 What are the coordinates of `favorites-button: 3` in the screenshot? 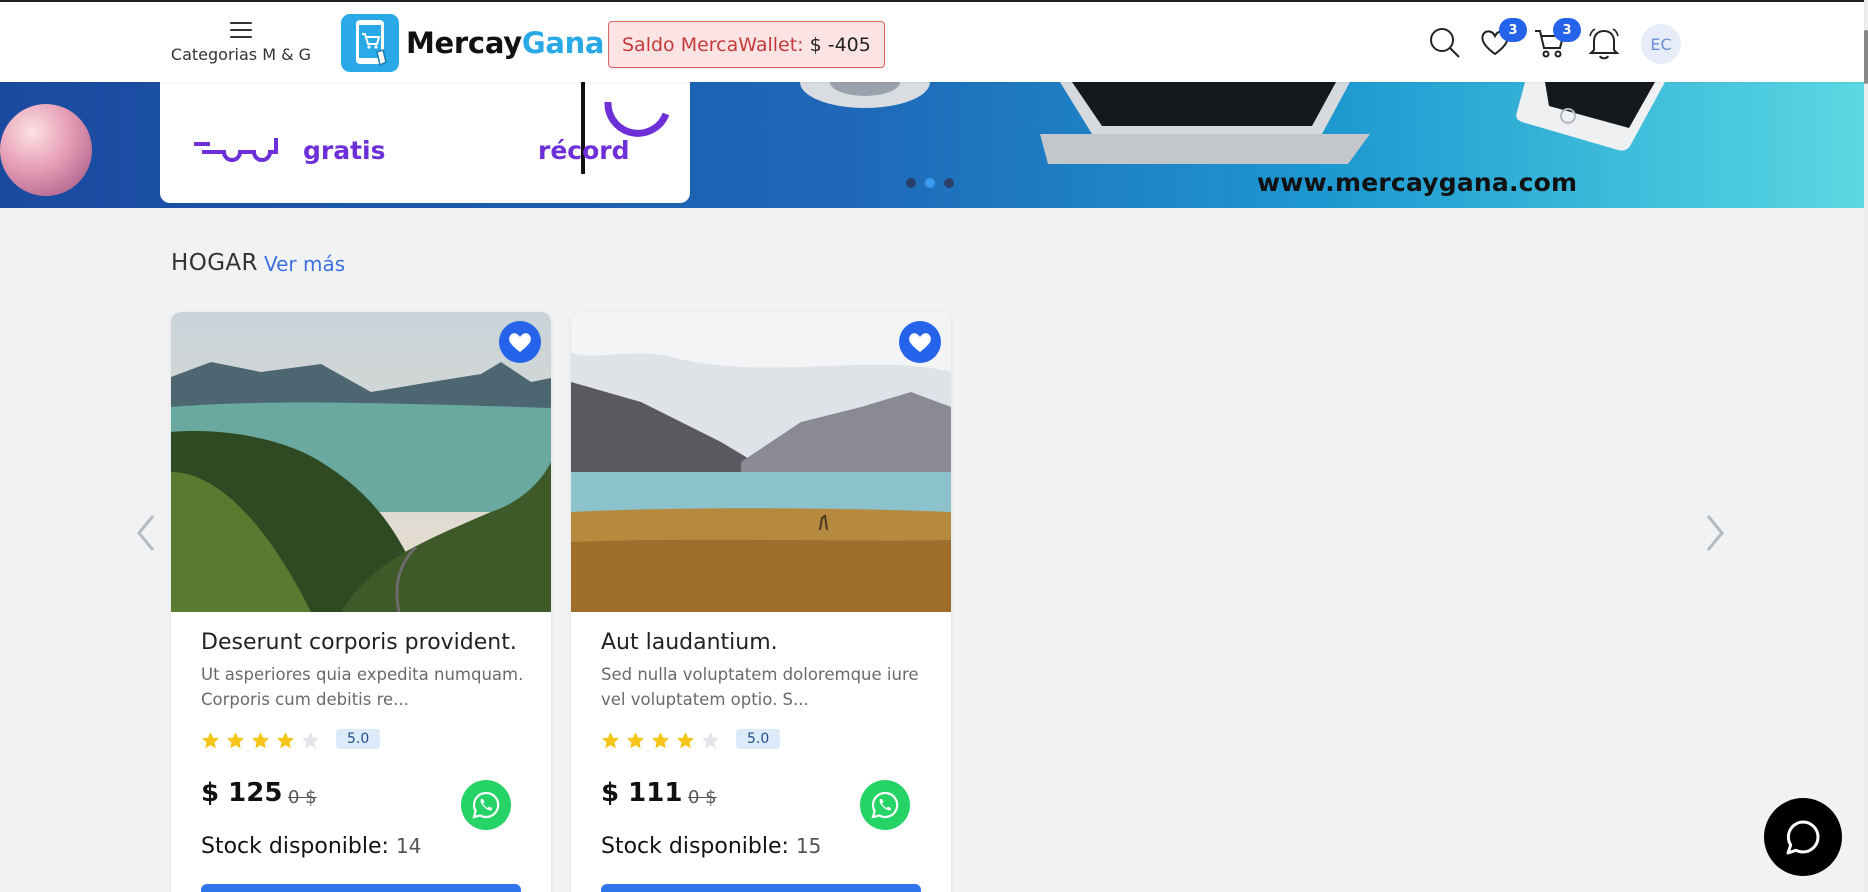 It's located at (1503, 39).